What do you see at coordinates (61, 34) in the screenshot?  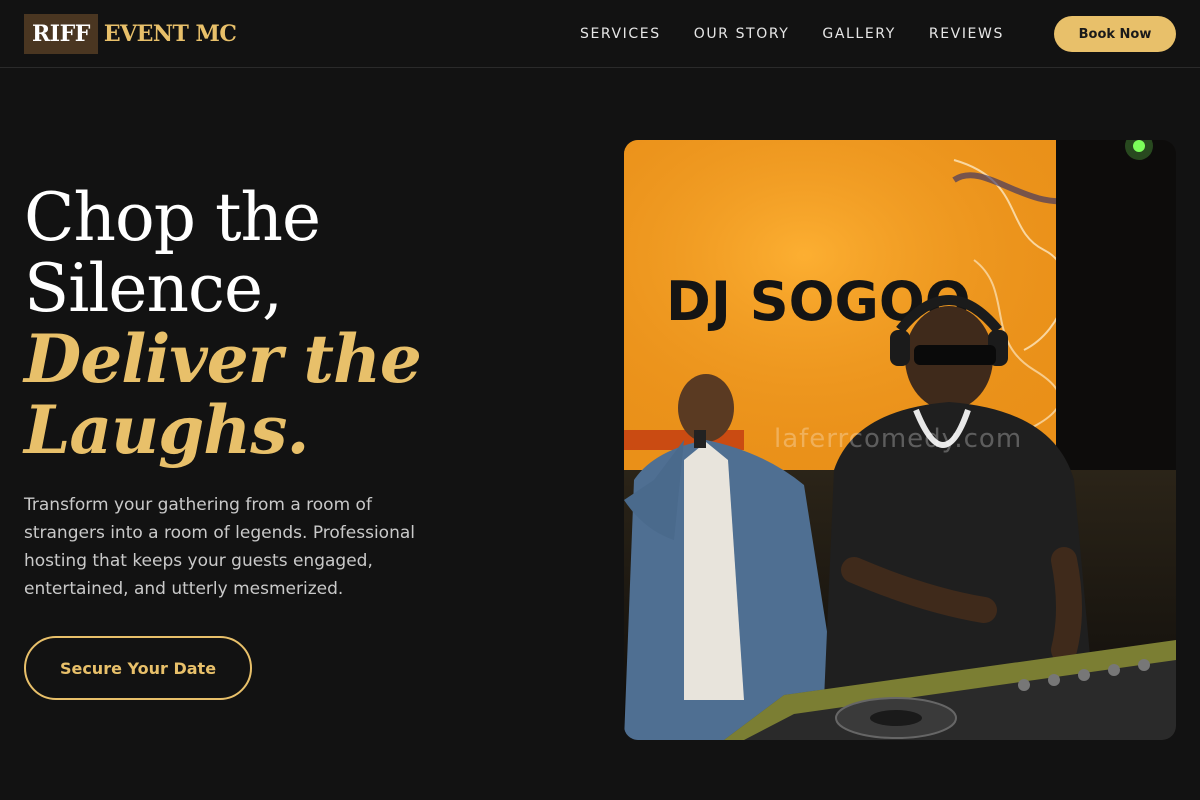 I see `logo-mark: RIFF` at bounding box center [61, 34].